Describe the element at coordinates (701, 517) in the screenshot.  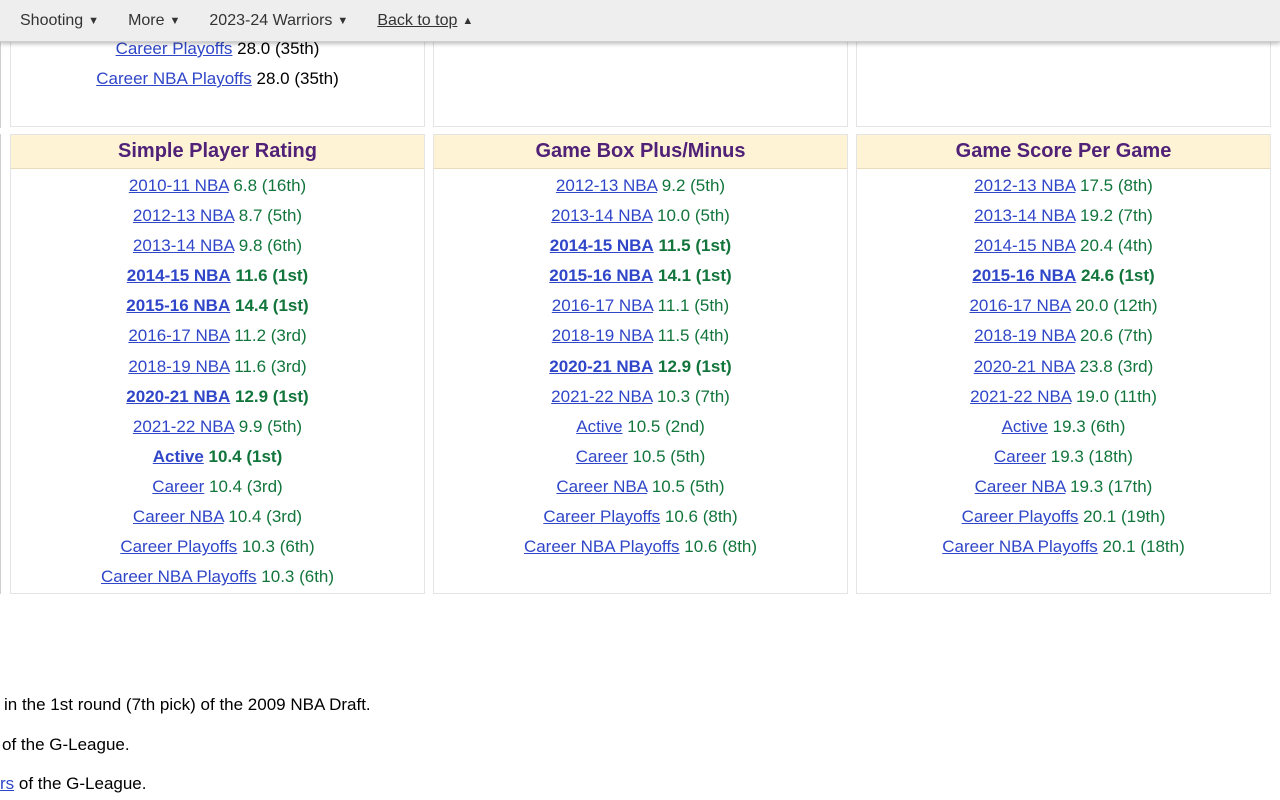
I see `row-value: 10.6 (8th)` at that location.